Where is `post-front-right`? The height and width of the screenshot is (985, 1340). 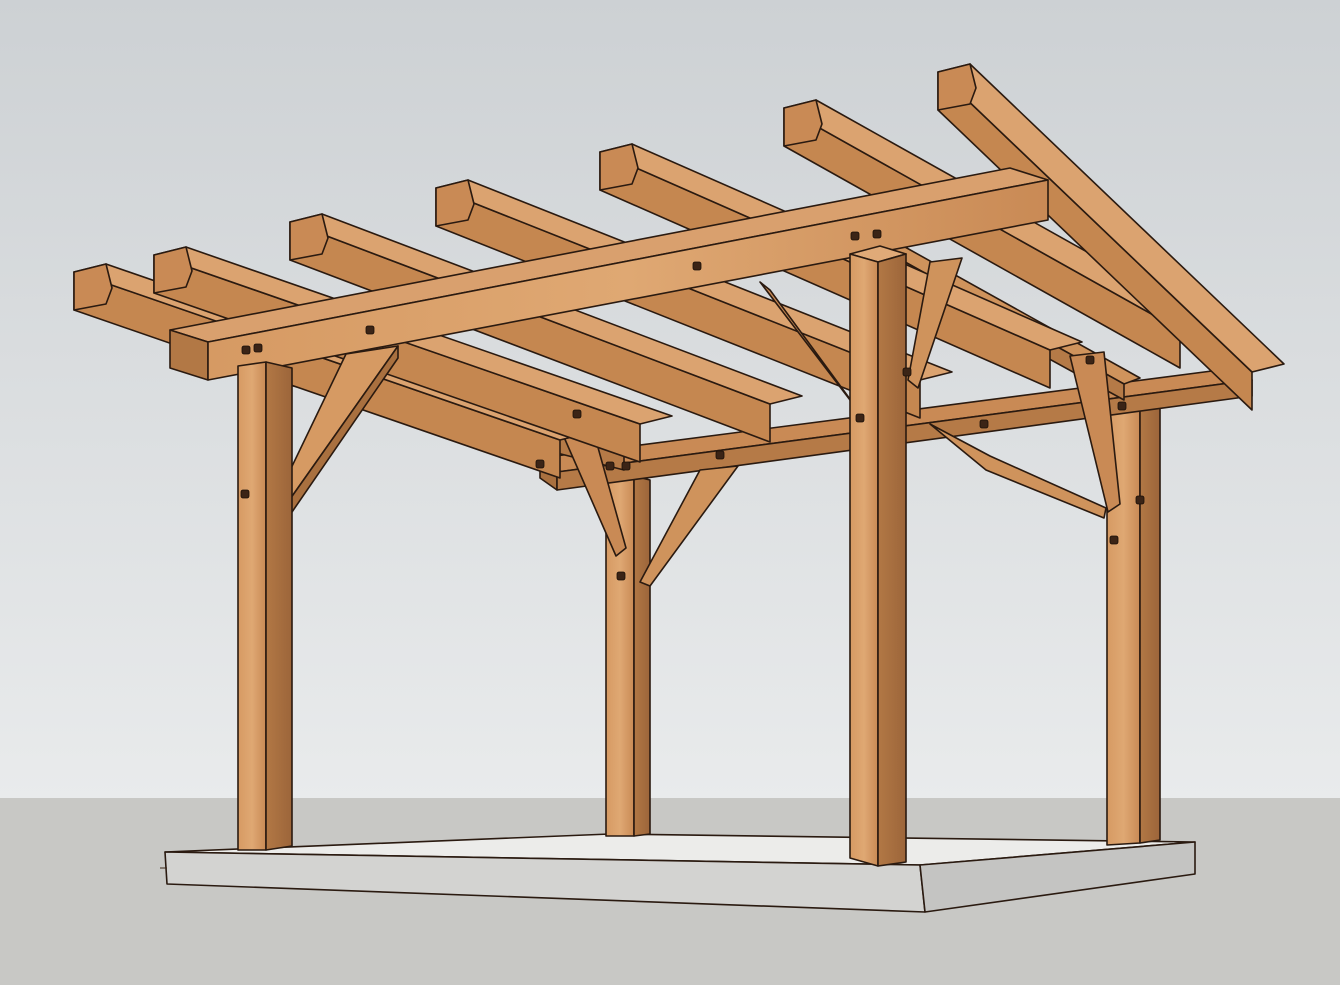 post-front-right is located at coordinates (878, 556).